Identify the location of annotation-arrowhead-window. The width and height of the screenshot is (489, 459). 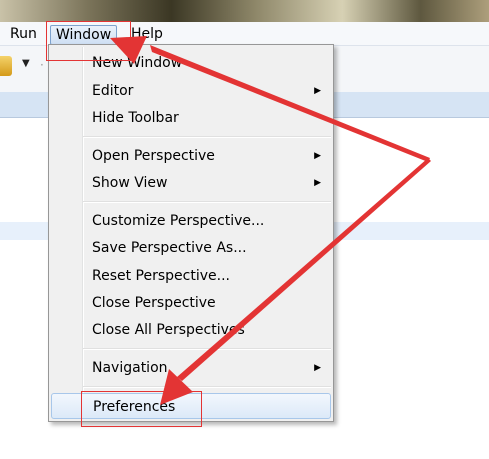
(128, 50).